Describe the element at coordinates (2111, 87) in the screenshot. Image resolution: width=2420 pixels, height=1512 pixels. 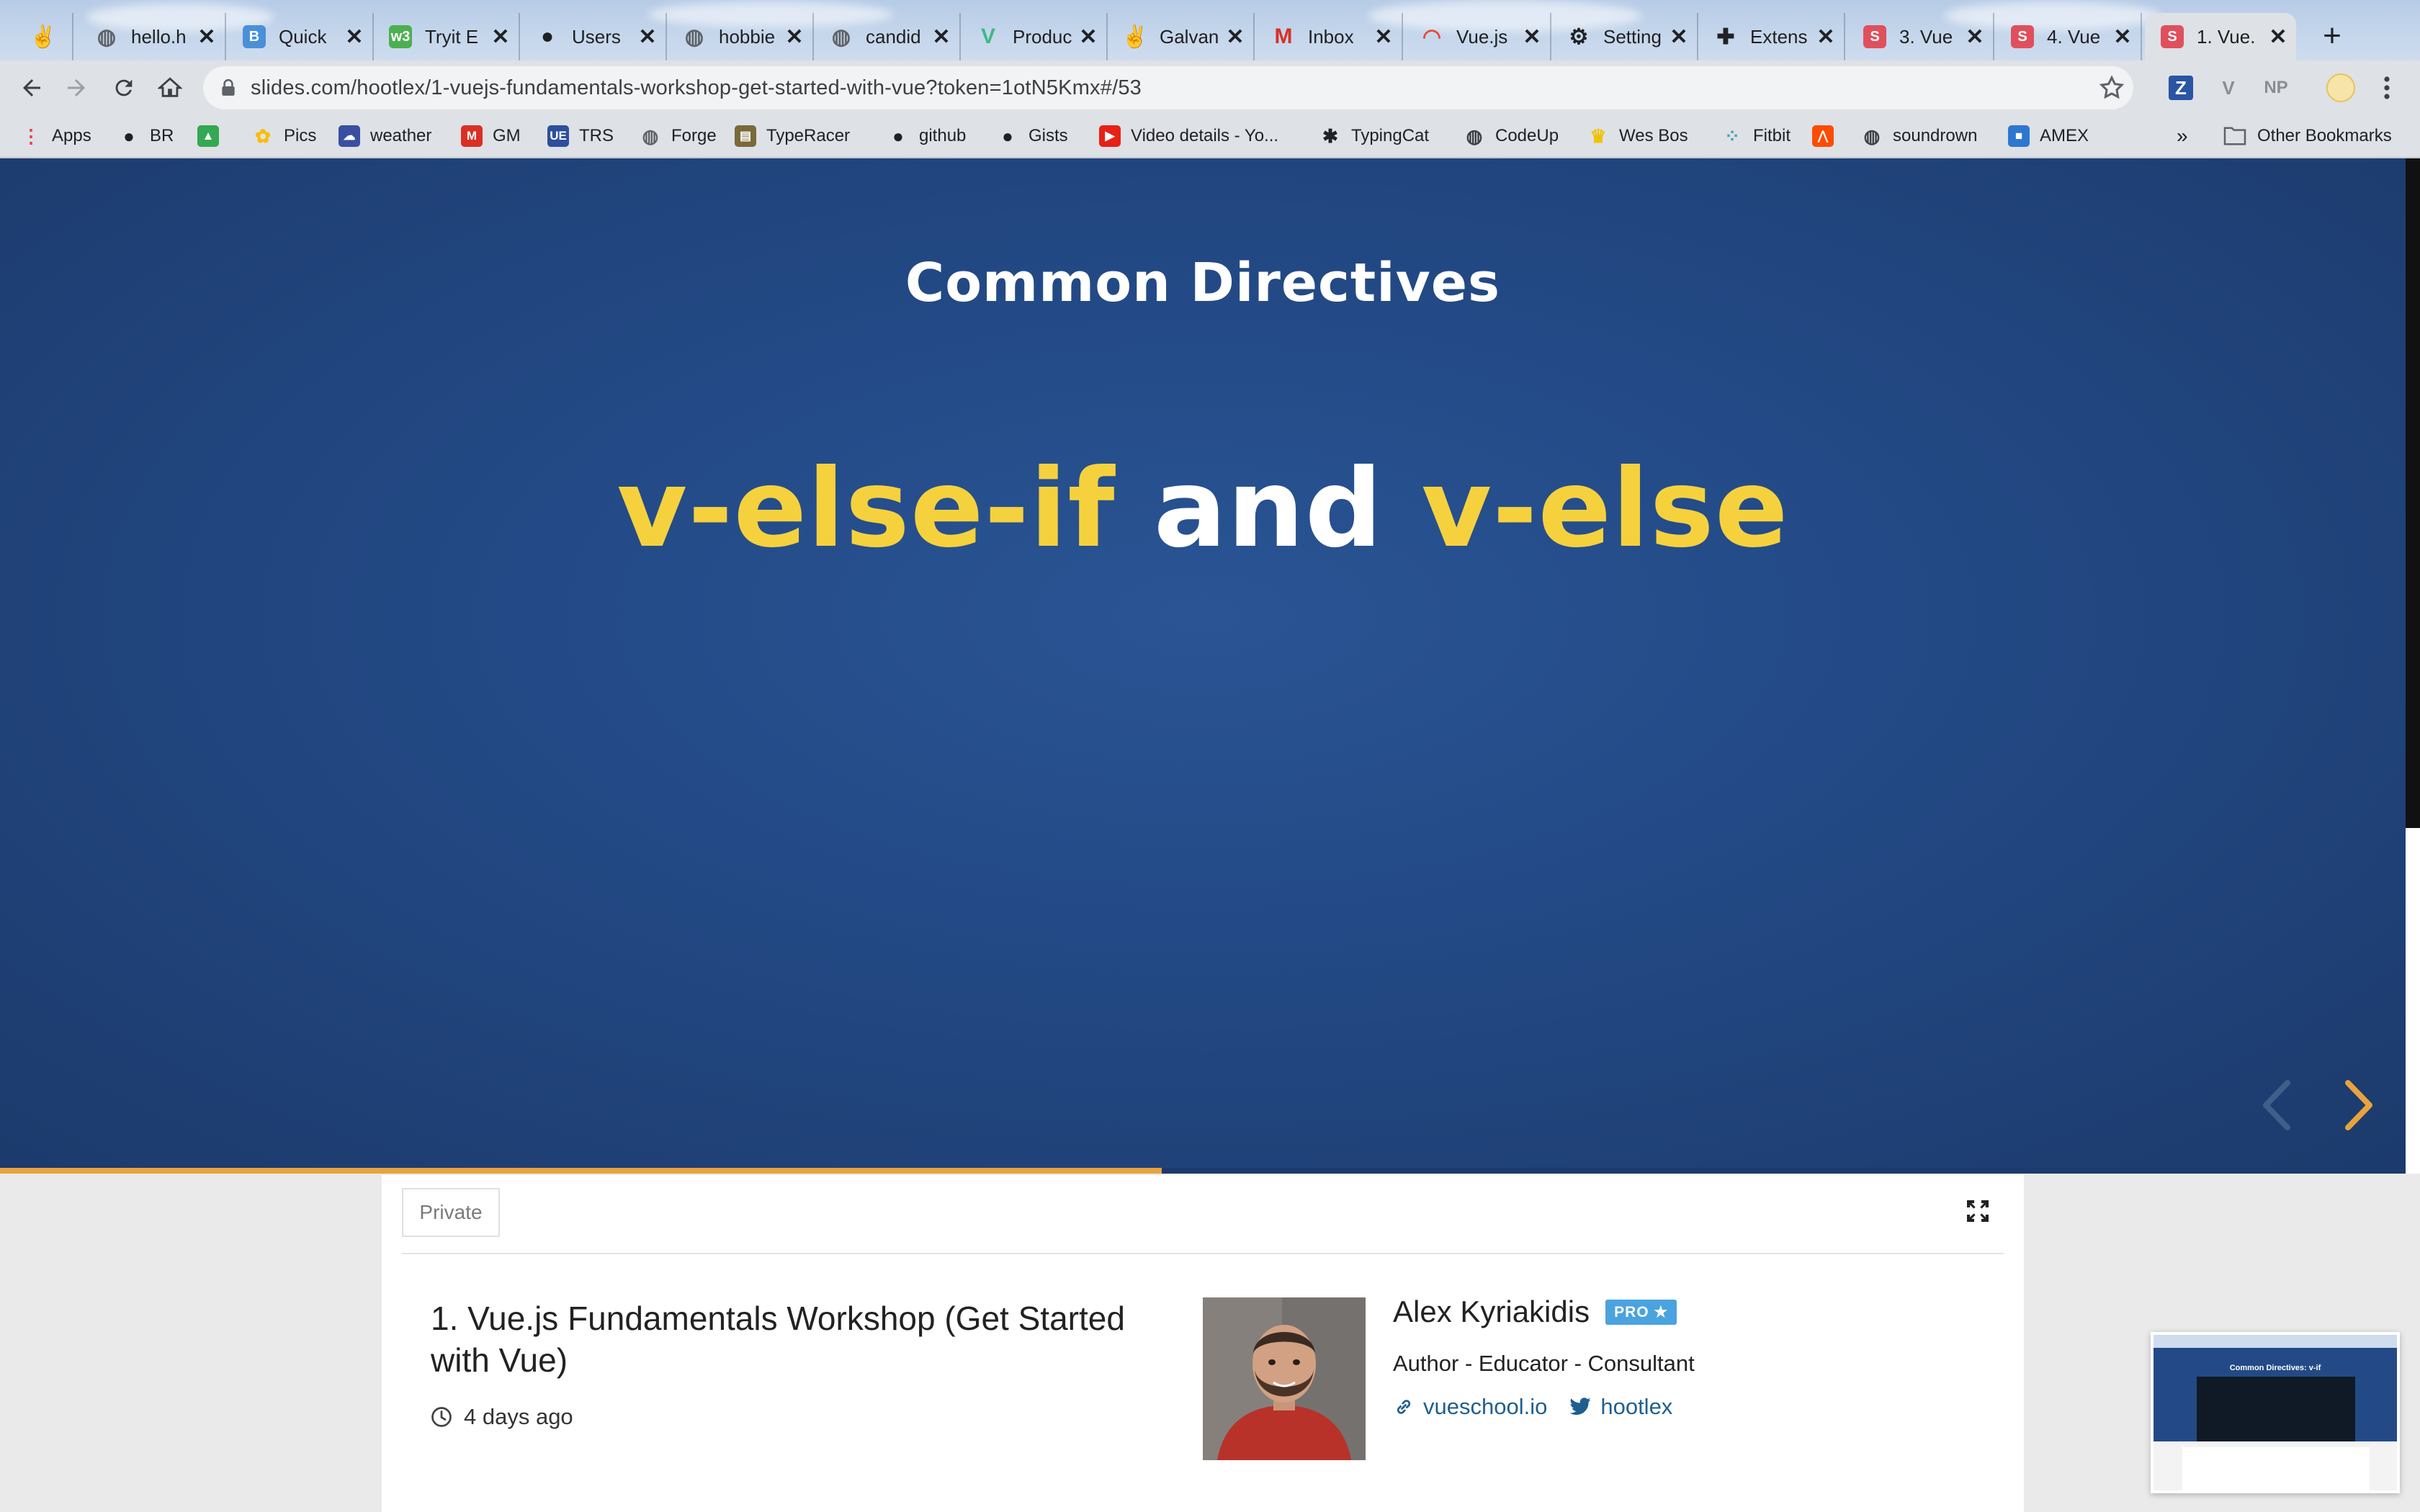
I see `bookmark-star-icon` at that location.